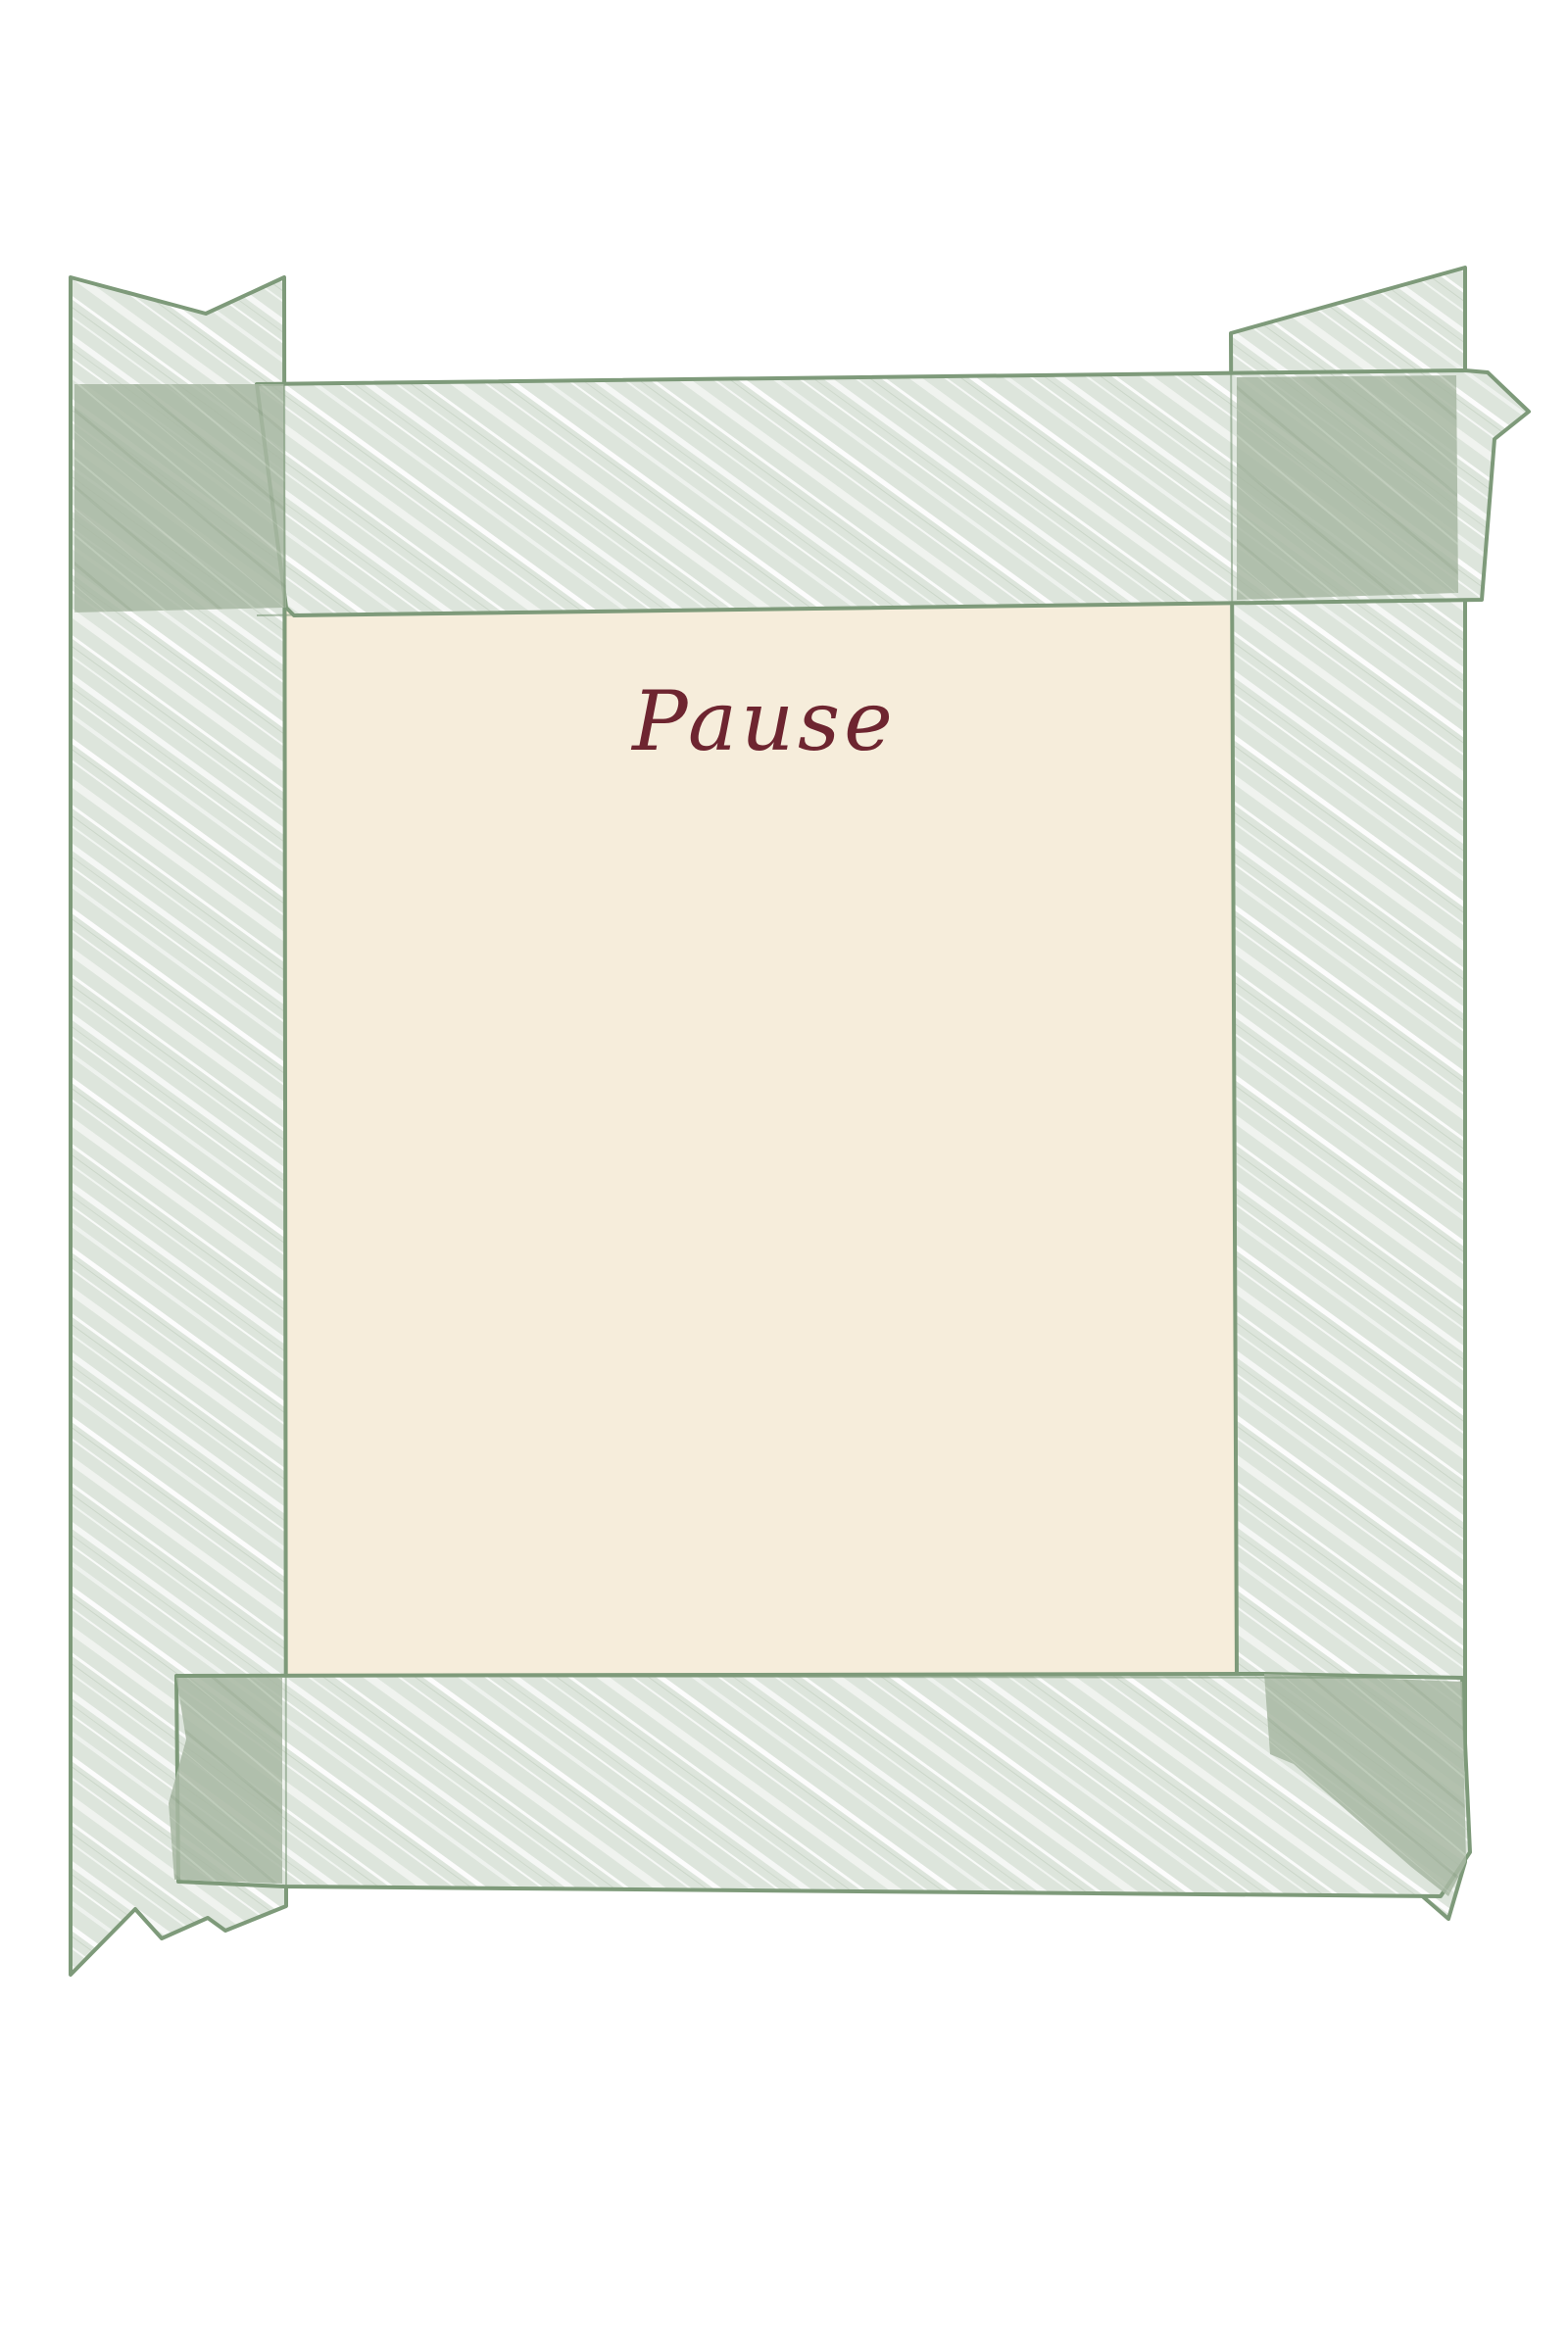 Image resolution: width=1568 pixels, height=2352 pixels. Describe the element at coordinates (1347, 487) in the screenshot. I see `tape-overlap-patch-top-right` at that location.